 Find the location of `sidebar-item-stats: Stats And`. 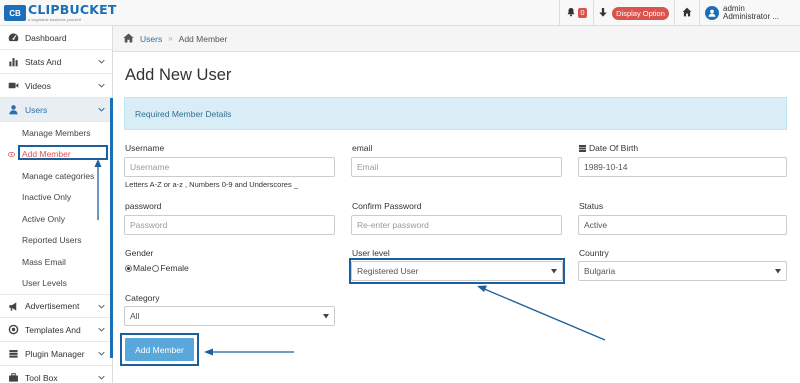

sidebar-item-stats: Stats And is located at coordinates (56, 62).